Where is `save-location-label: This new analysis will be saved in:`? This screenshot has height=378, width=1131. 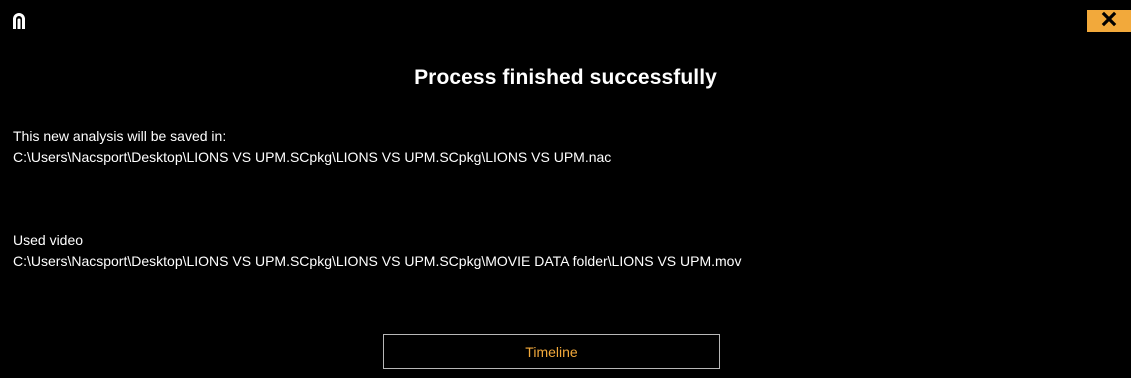 save-location-label: This new analysis will be saved in: is located at coordinates (120, 136).